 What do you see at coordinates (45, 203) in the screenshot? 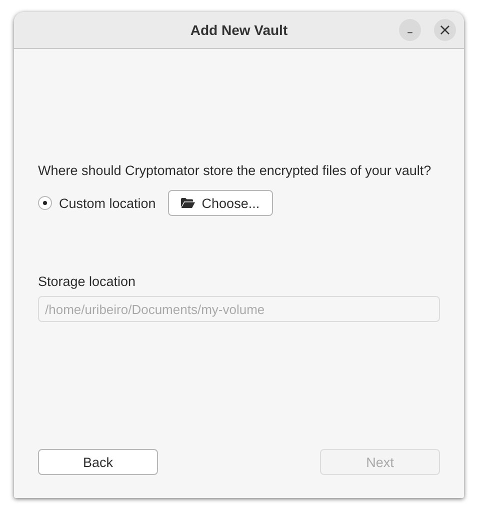
I see `radio-button` at bounding box center [45, 203].